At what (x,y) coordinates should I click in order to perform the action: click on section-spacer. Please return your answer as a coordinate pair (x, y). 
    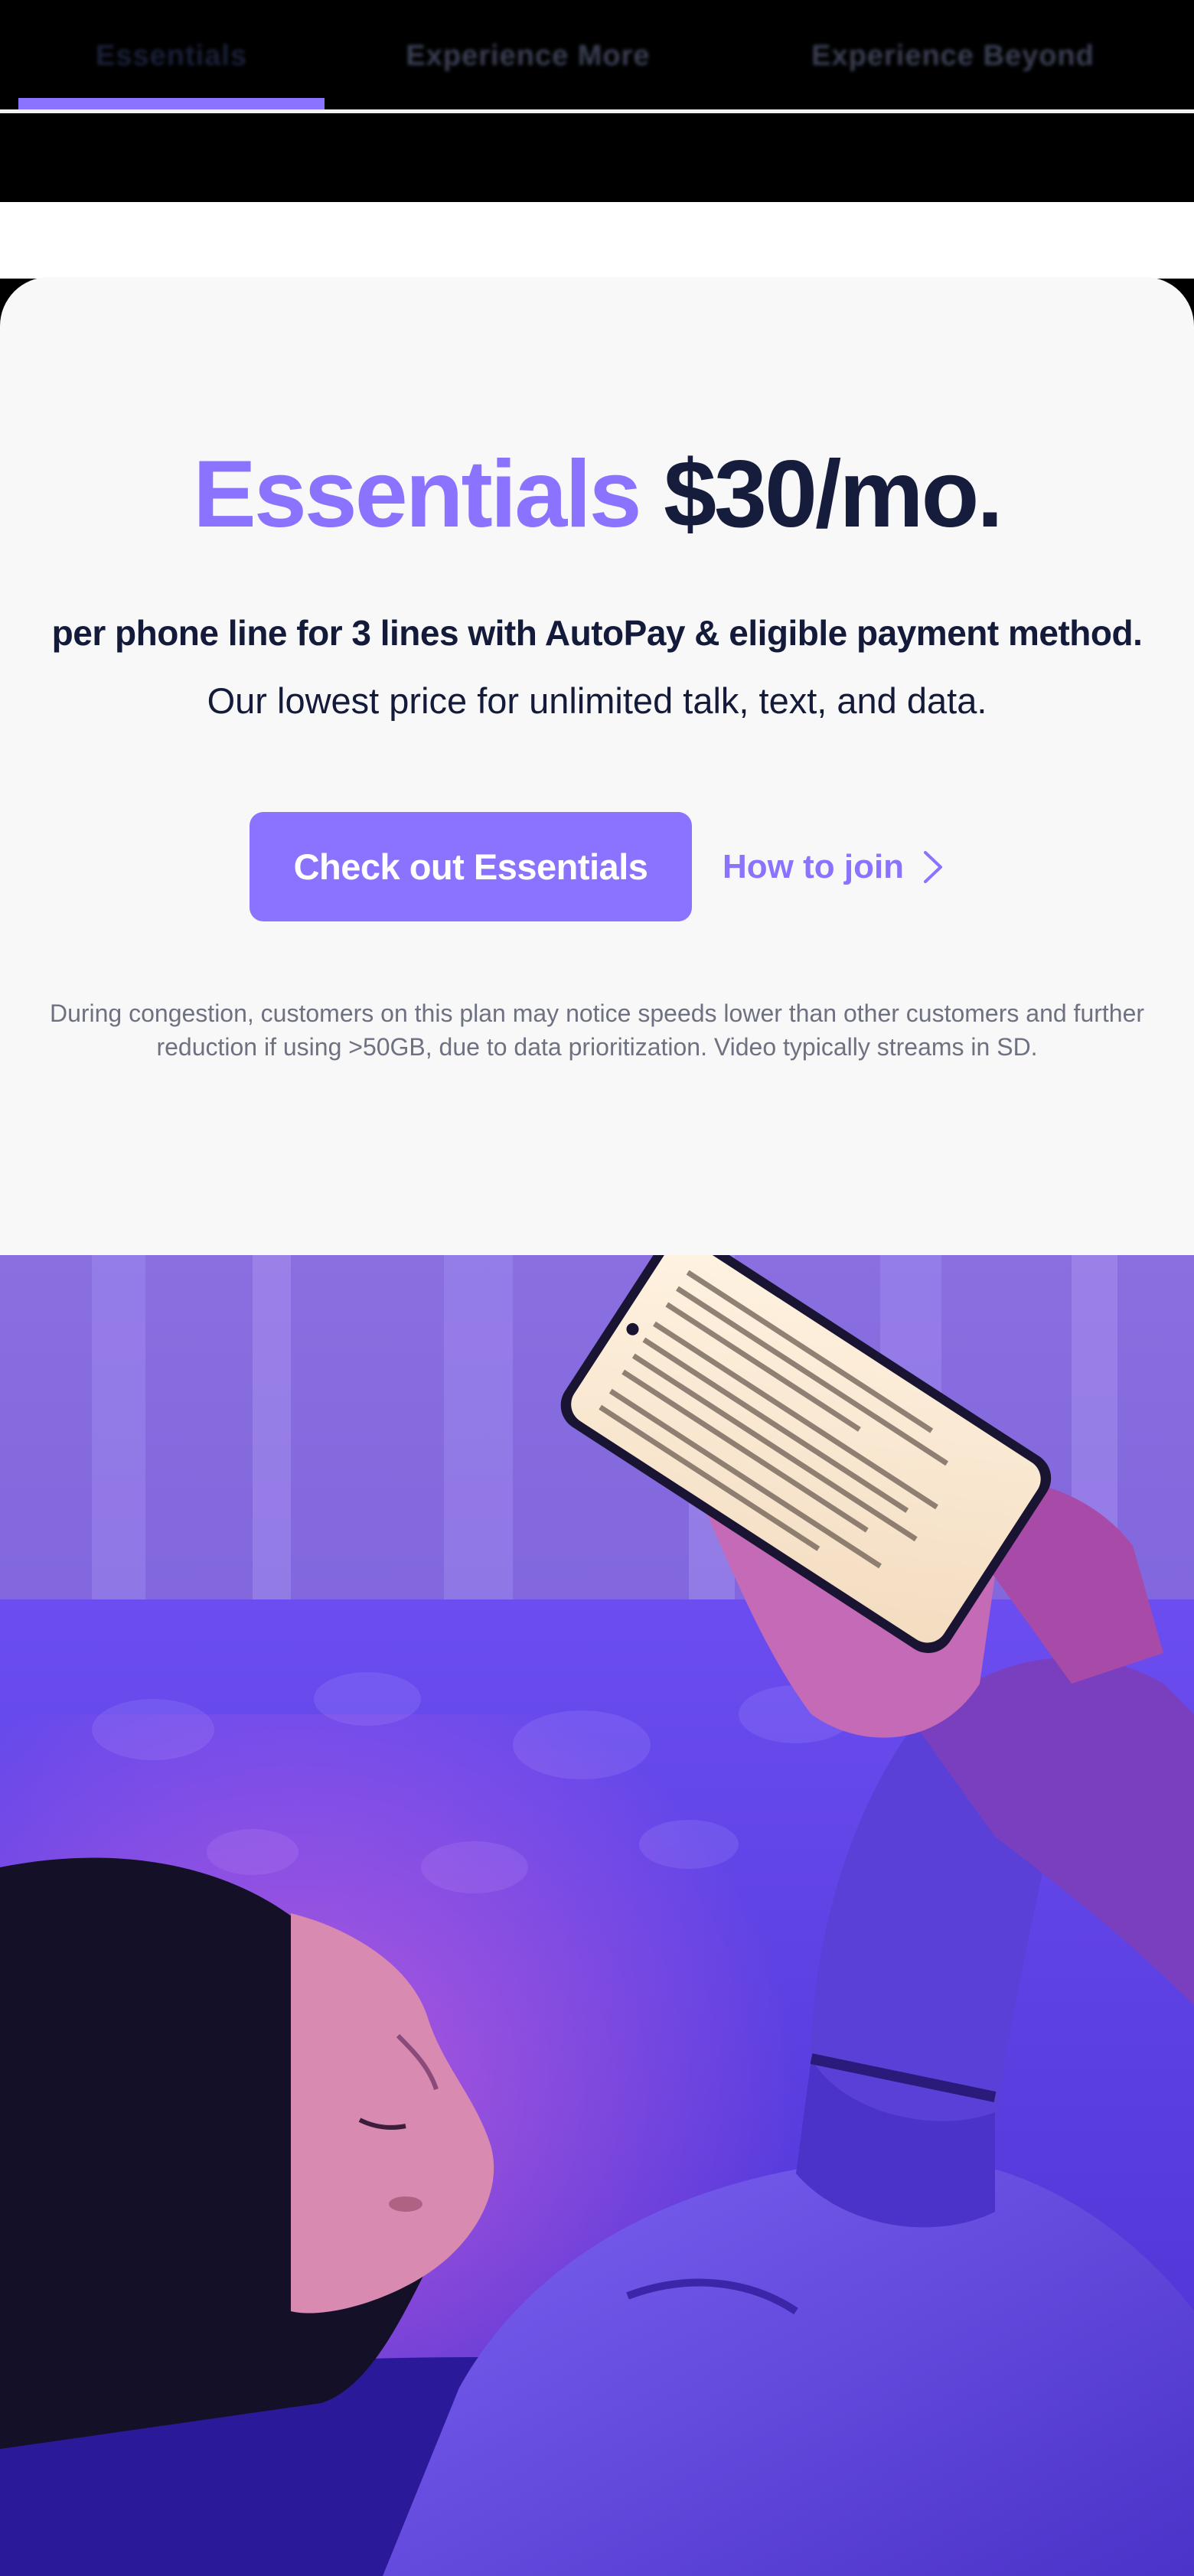
    Looking at the image, I should click on (597, 241).